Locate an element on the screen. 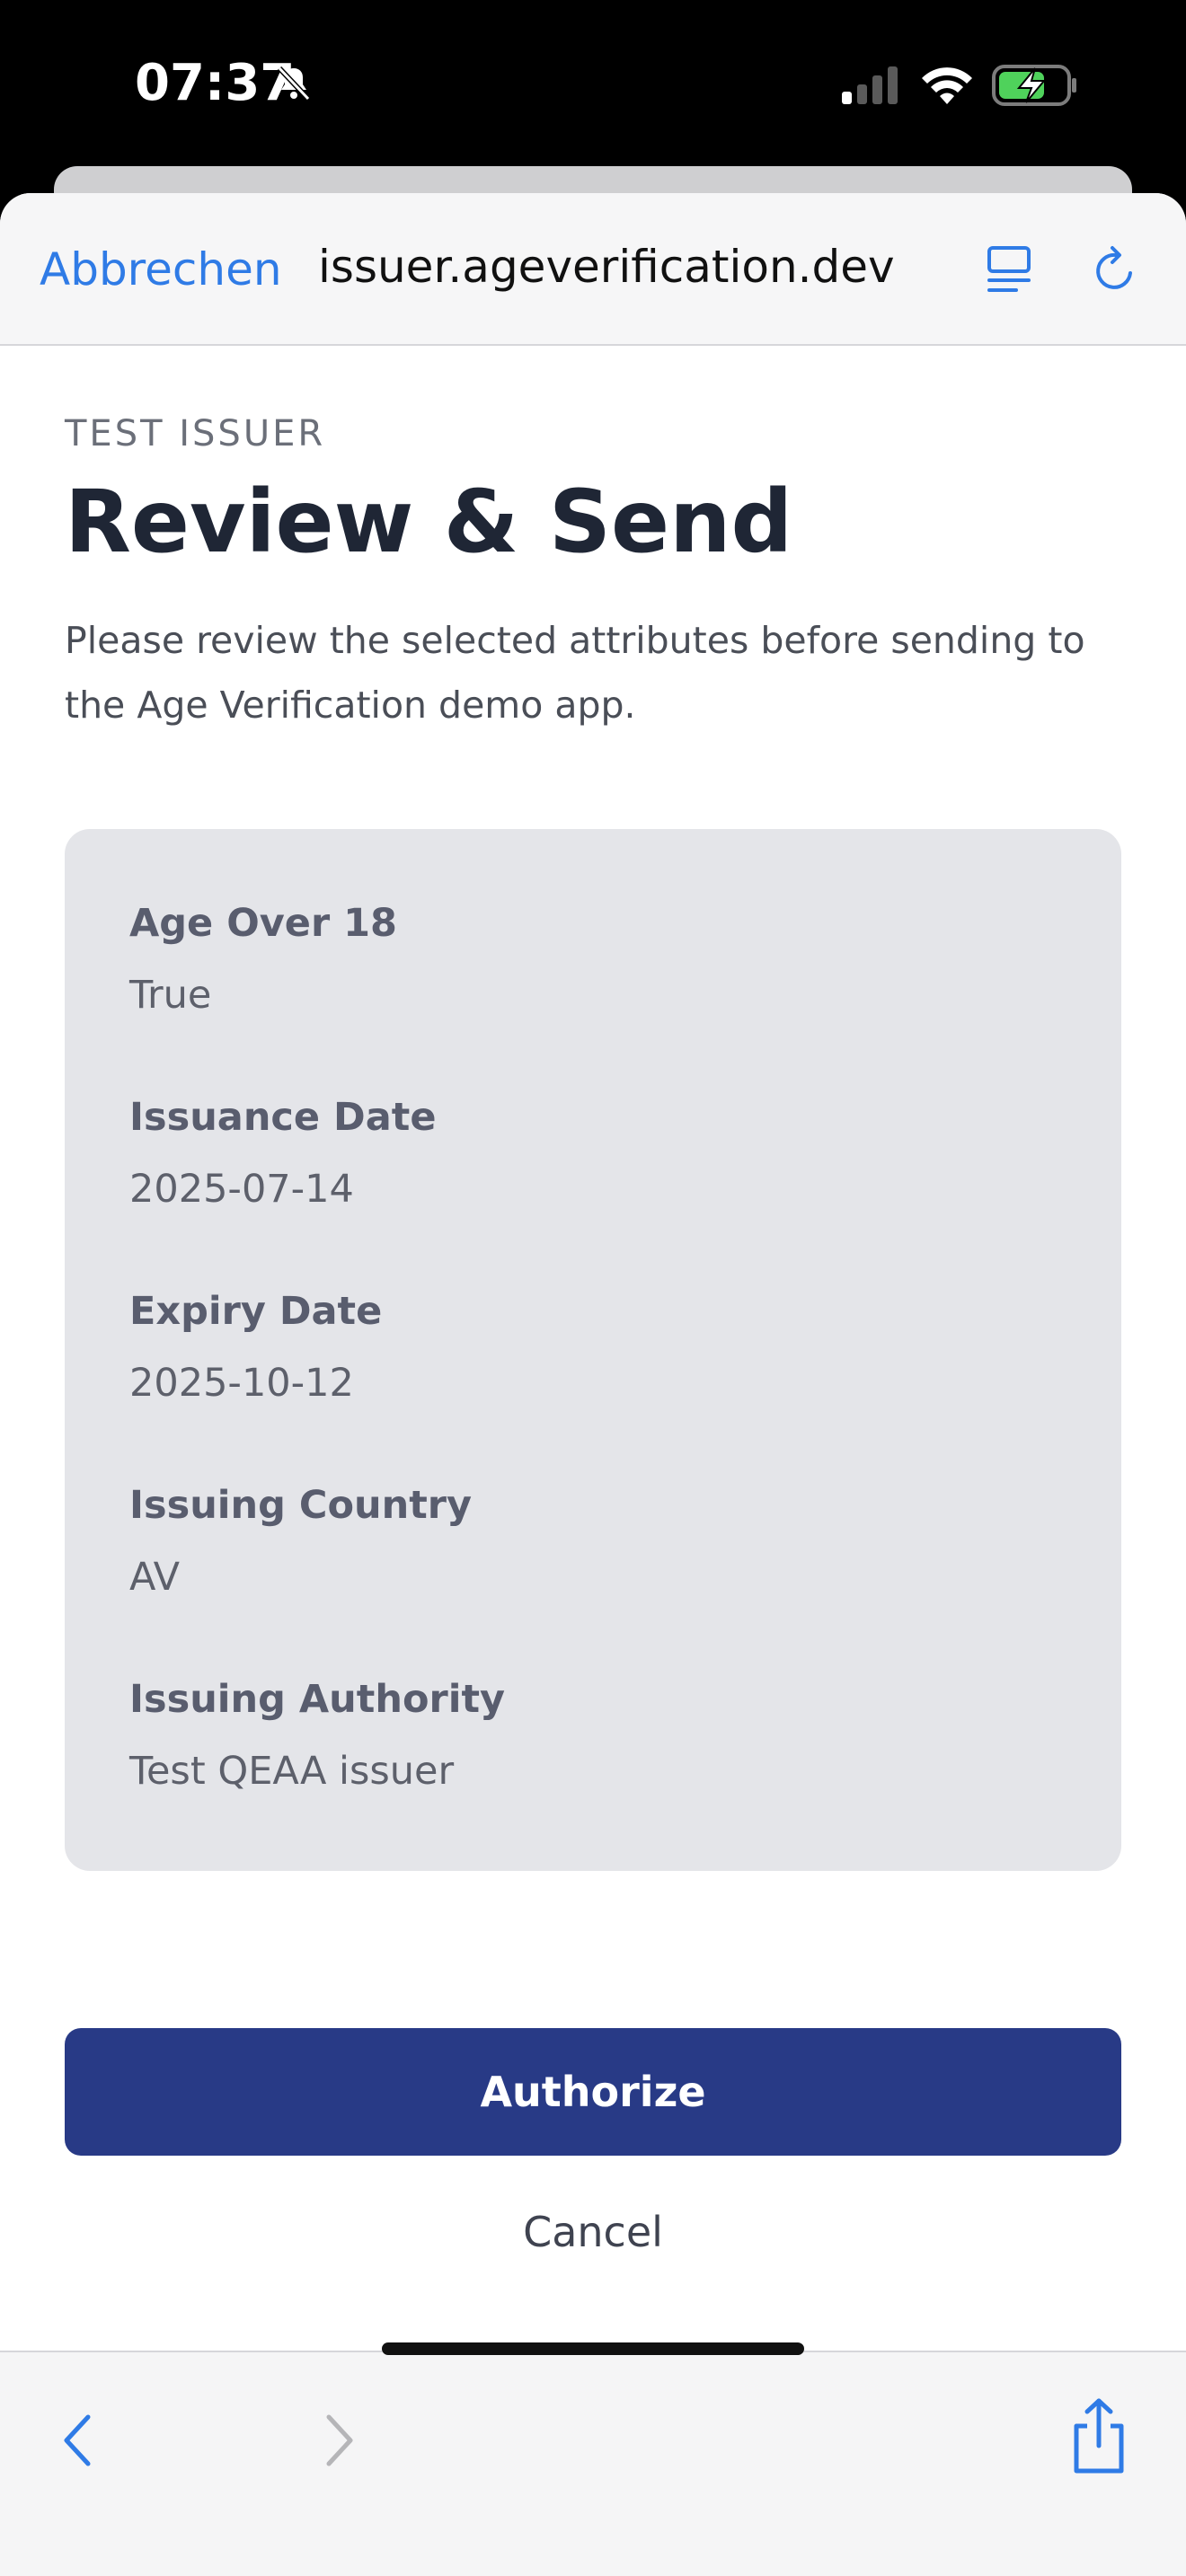 The height and width of the screenshot is (2576, 1186). attribute-label: Issuing Country is located at coordinates (301, 1505).